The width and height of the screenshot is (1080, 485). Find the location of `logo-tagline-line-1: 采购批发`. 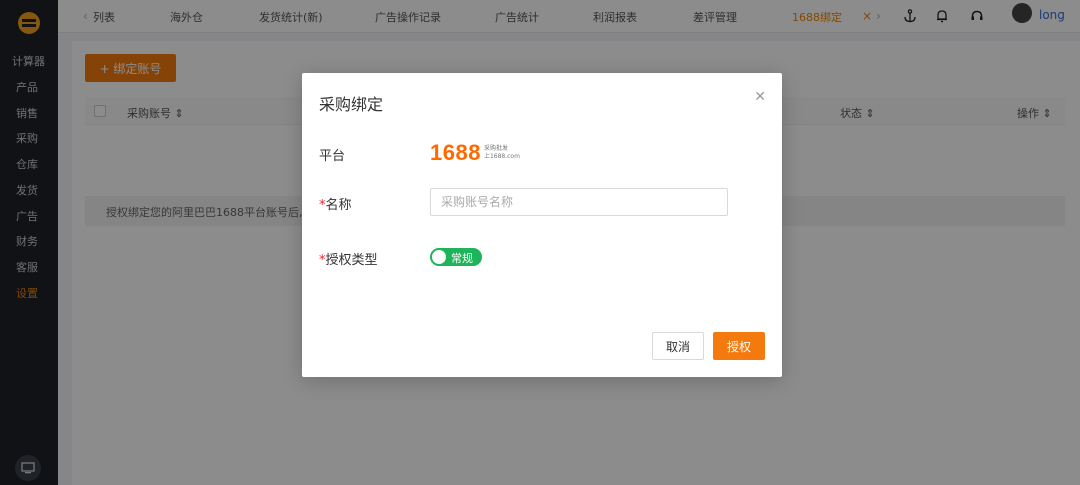

logo-tagline-line-1: 采购批发 is located at coordinates (495, 148).